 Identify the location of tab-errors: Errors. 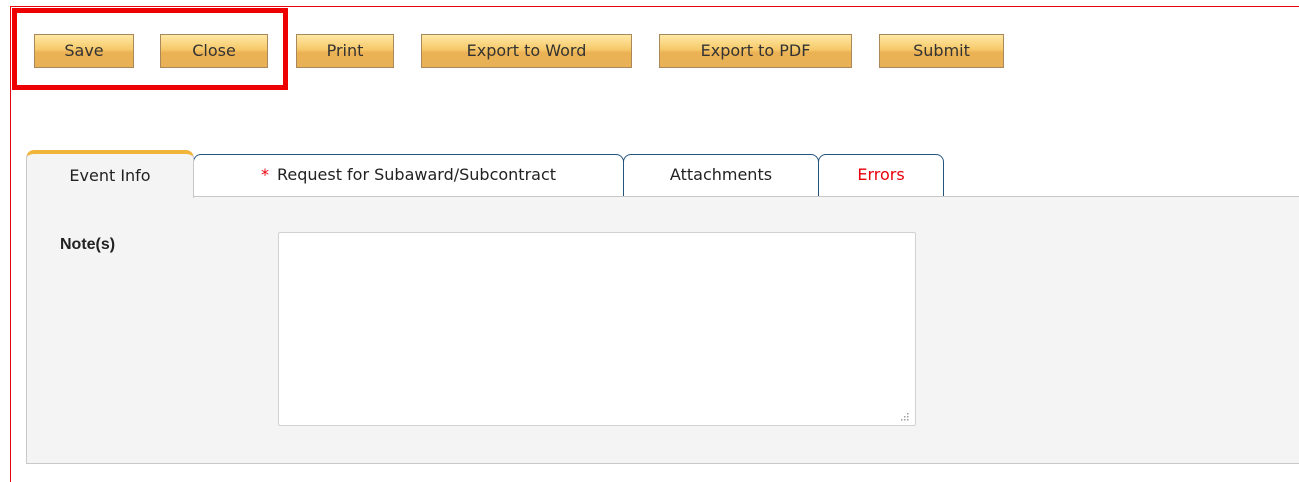
(881, 175).